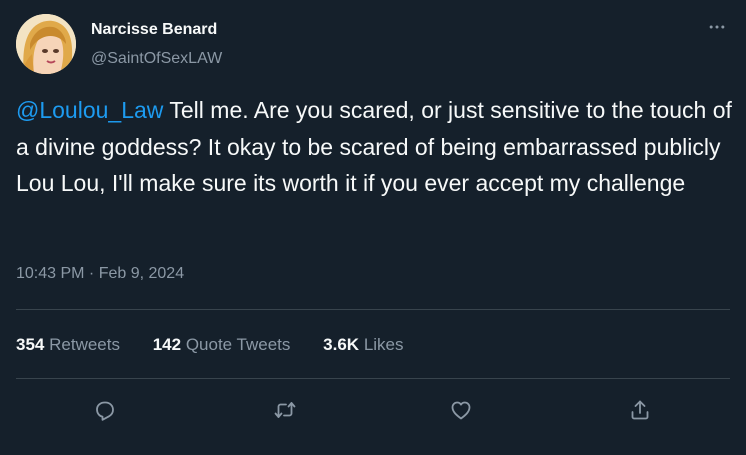 The image size is (746, 455). I want to click on share-button, so click(640, 410).